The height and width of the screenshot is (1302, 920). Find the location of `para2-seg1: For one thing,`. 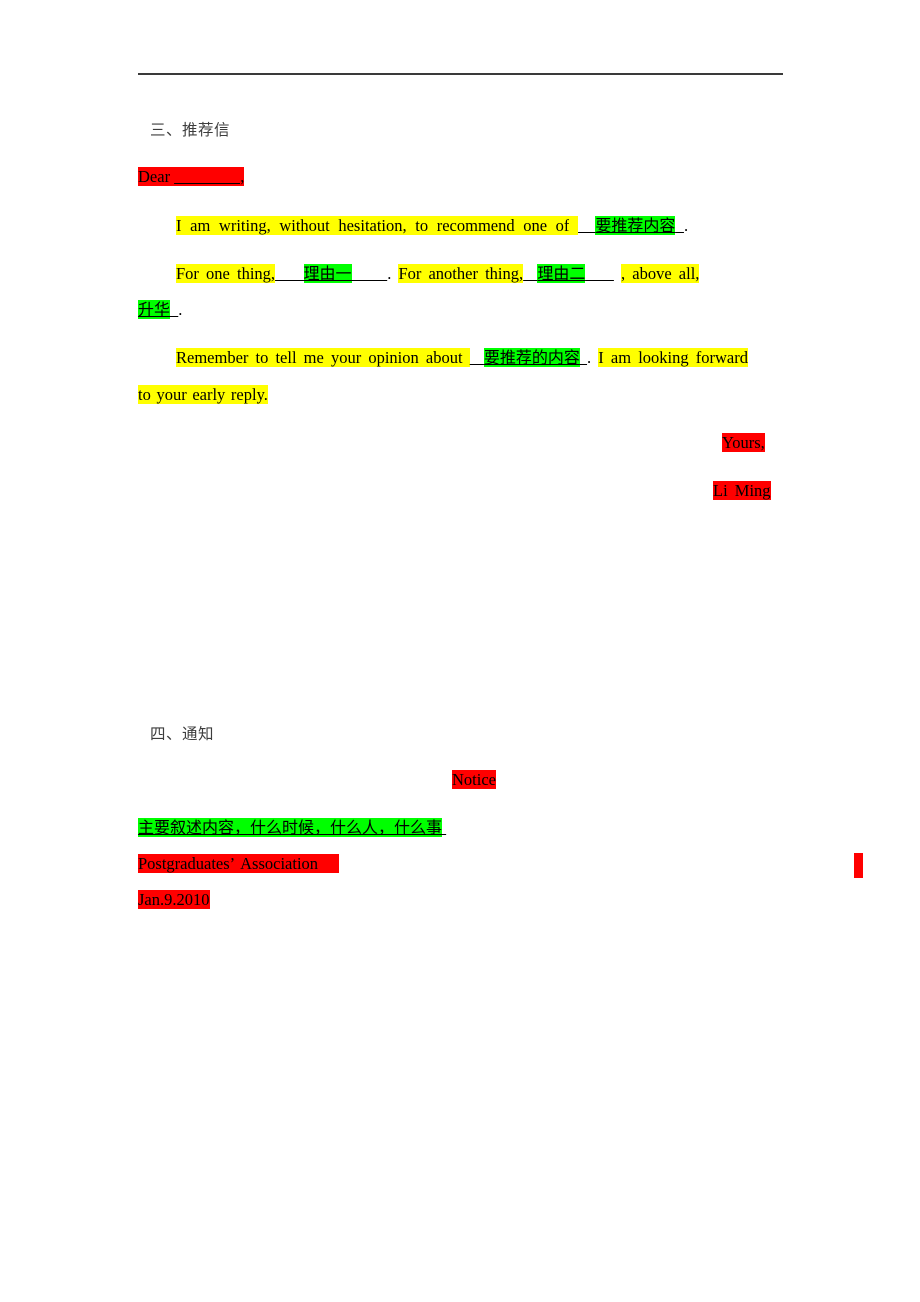

para2-seg1: For one thing, is located at coordinates (226, 273).